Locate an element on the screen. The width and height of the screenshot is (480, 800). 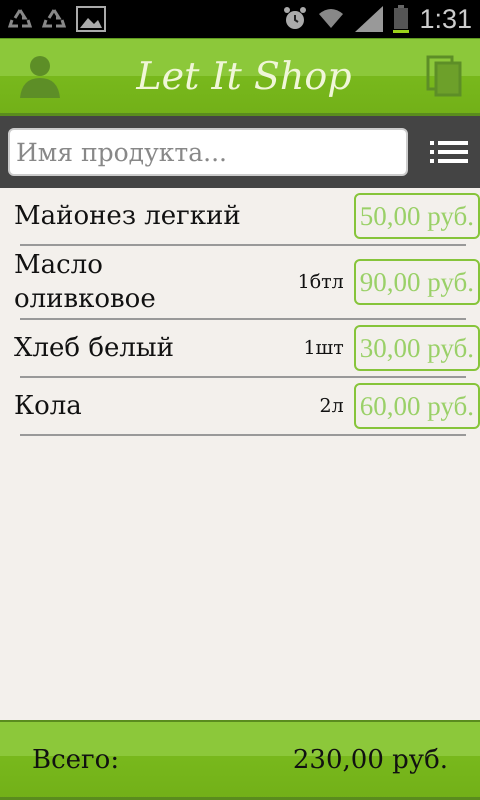
product-name: Майонез легкий is located at coordinates (127, 216).